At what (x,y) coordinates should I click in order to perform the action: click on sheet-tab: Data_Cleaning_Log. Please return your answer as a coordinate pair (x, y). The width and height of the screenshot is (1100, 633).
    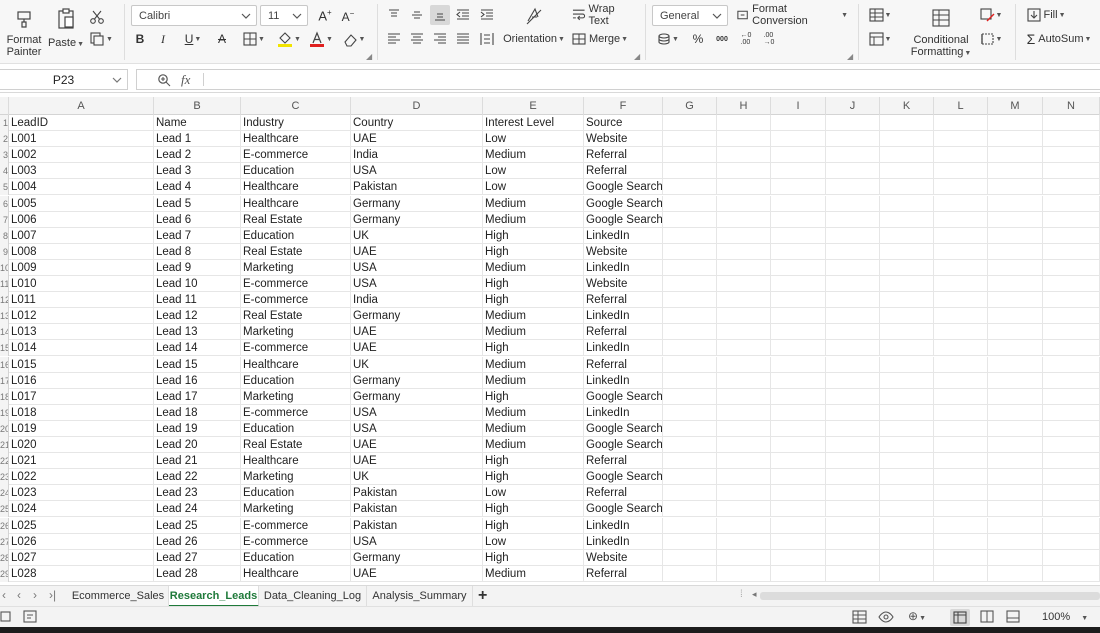
    Looking at the image, I should click on (313, 596).